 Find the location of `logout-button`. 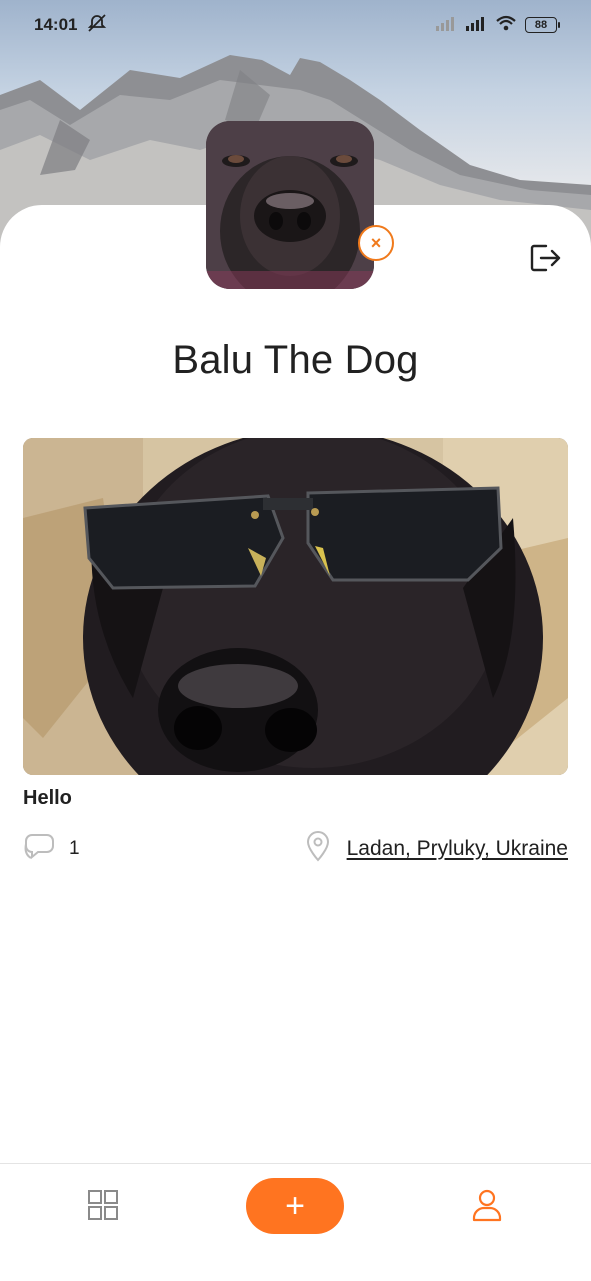

logout-button is located at coordinates (545, 258).